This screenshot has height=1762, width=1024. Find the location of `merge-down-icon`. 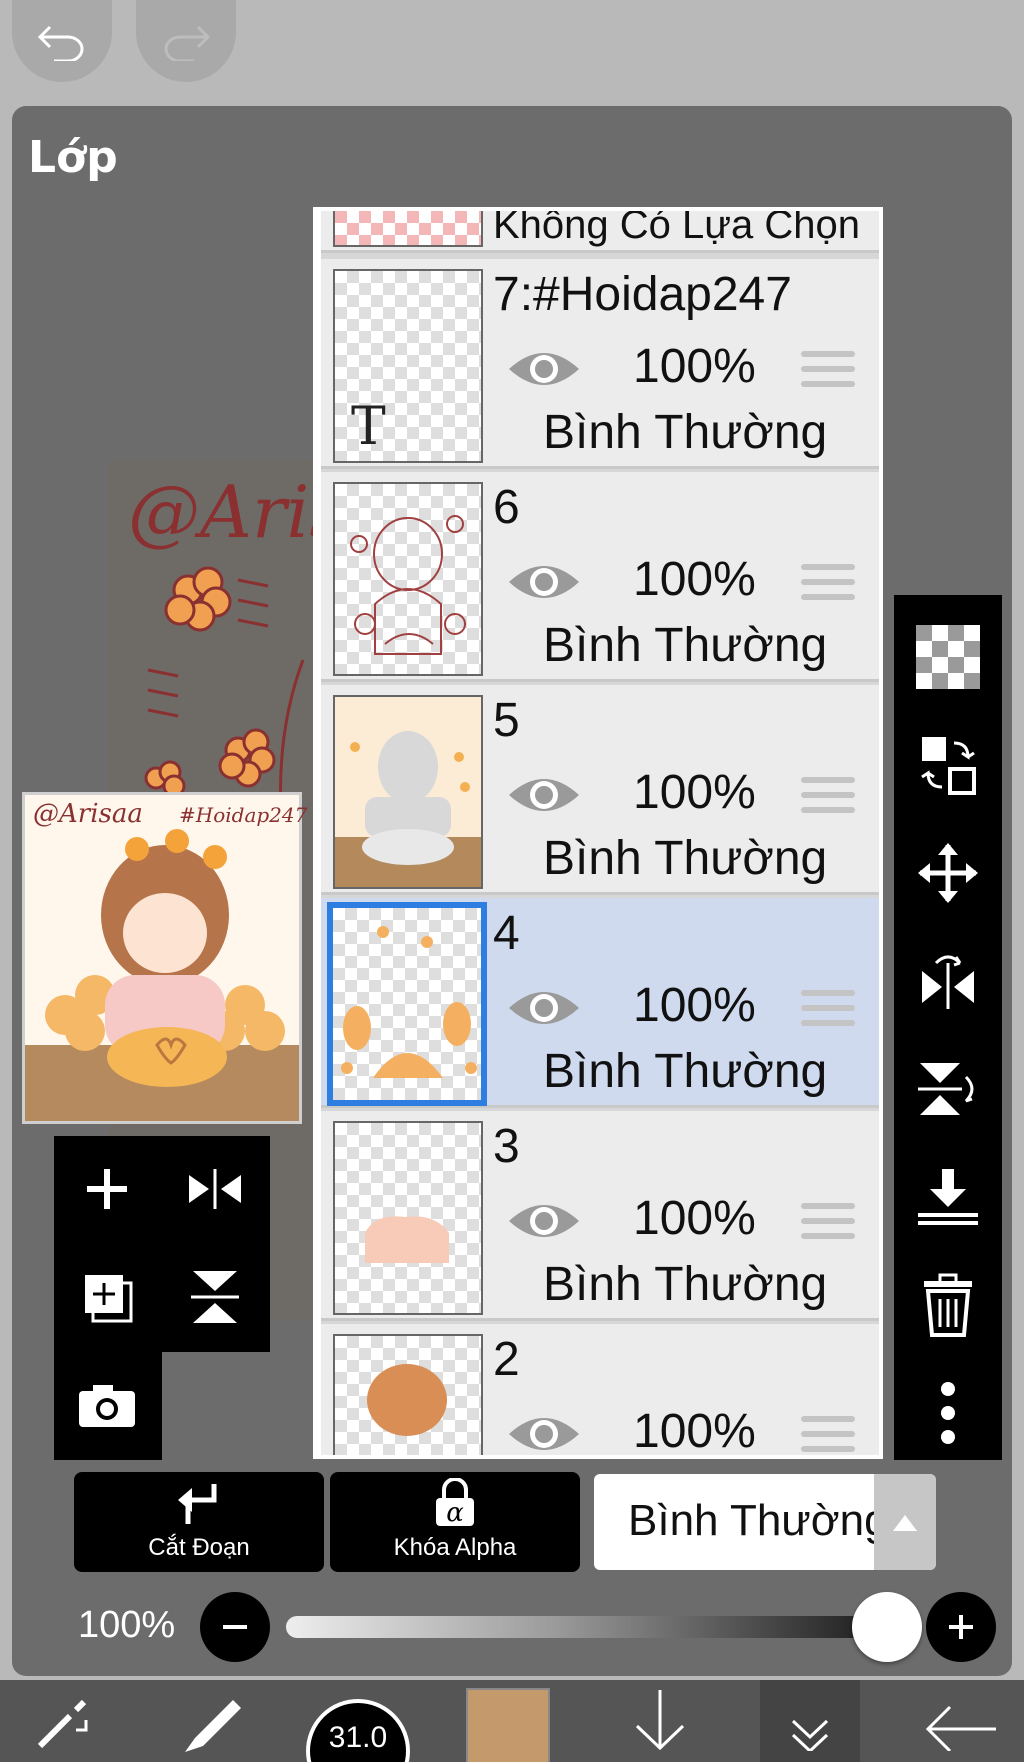

merge-down-icon is located at coordinates (948, 1197).